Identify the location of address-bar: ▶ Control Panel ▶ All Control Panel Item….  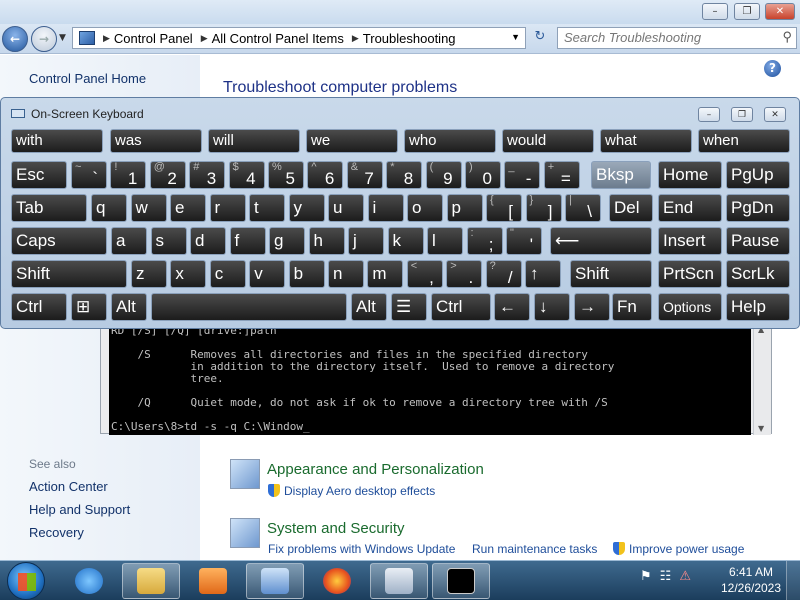
(299, 38).